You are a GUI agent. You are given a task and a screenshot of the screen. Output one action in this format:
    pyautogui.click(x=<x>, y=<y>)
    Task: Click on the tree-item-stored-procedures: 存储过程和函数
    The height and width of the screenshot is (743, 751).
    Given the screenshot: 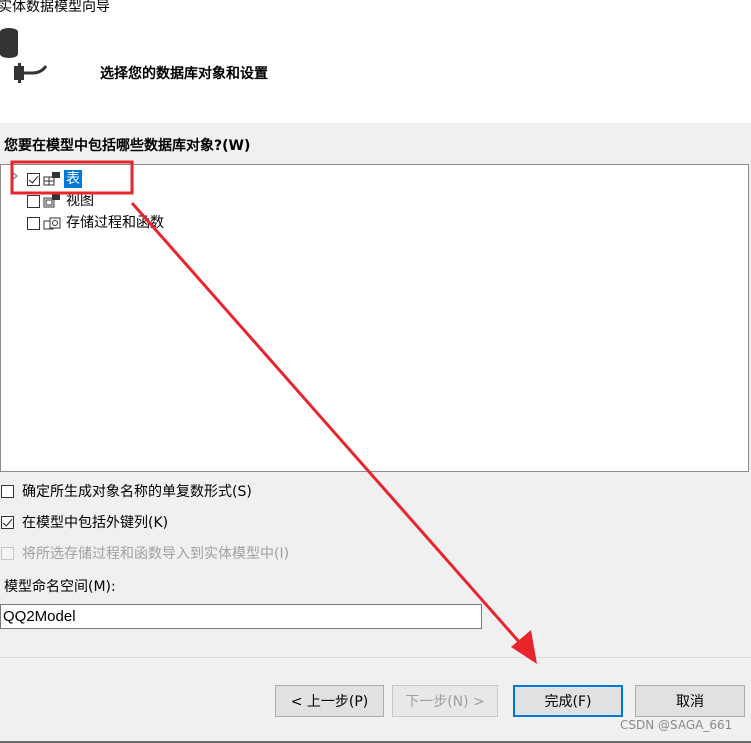 What is the action you would take?
    pyautogui.click(x=96, y=223)
    